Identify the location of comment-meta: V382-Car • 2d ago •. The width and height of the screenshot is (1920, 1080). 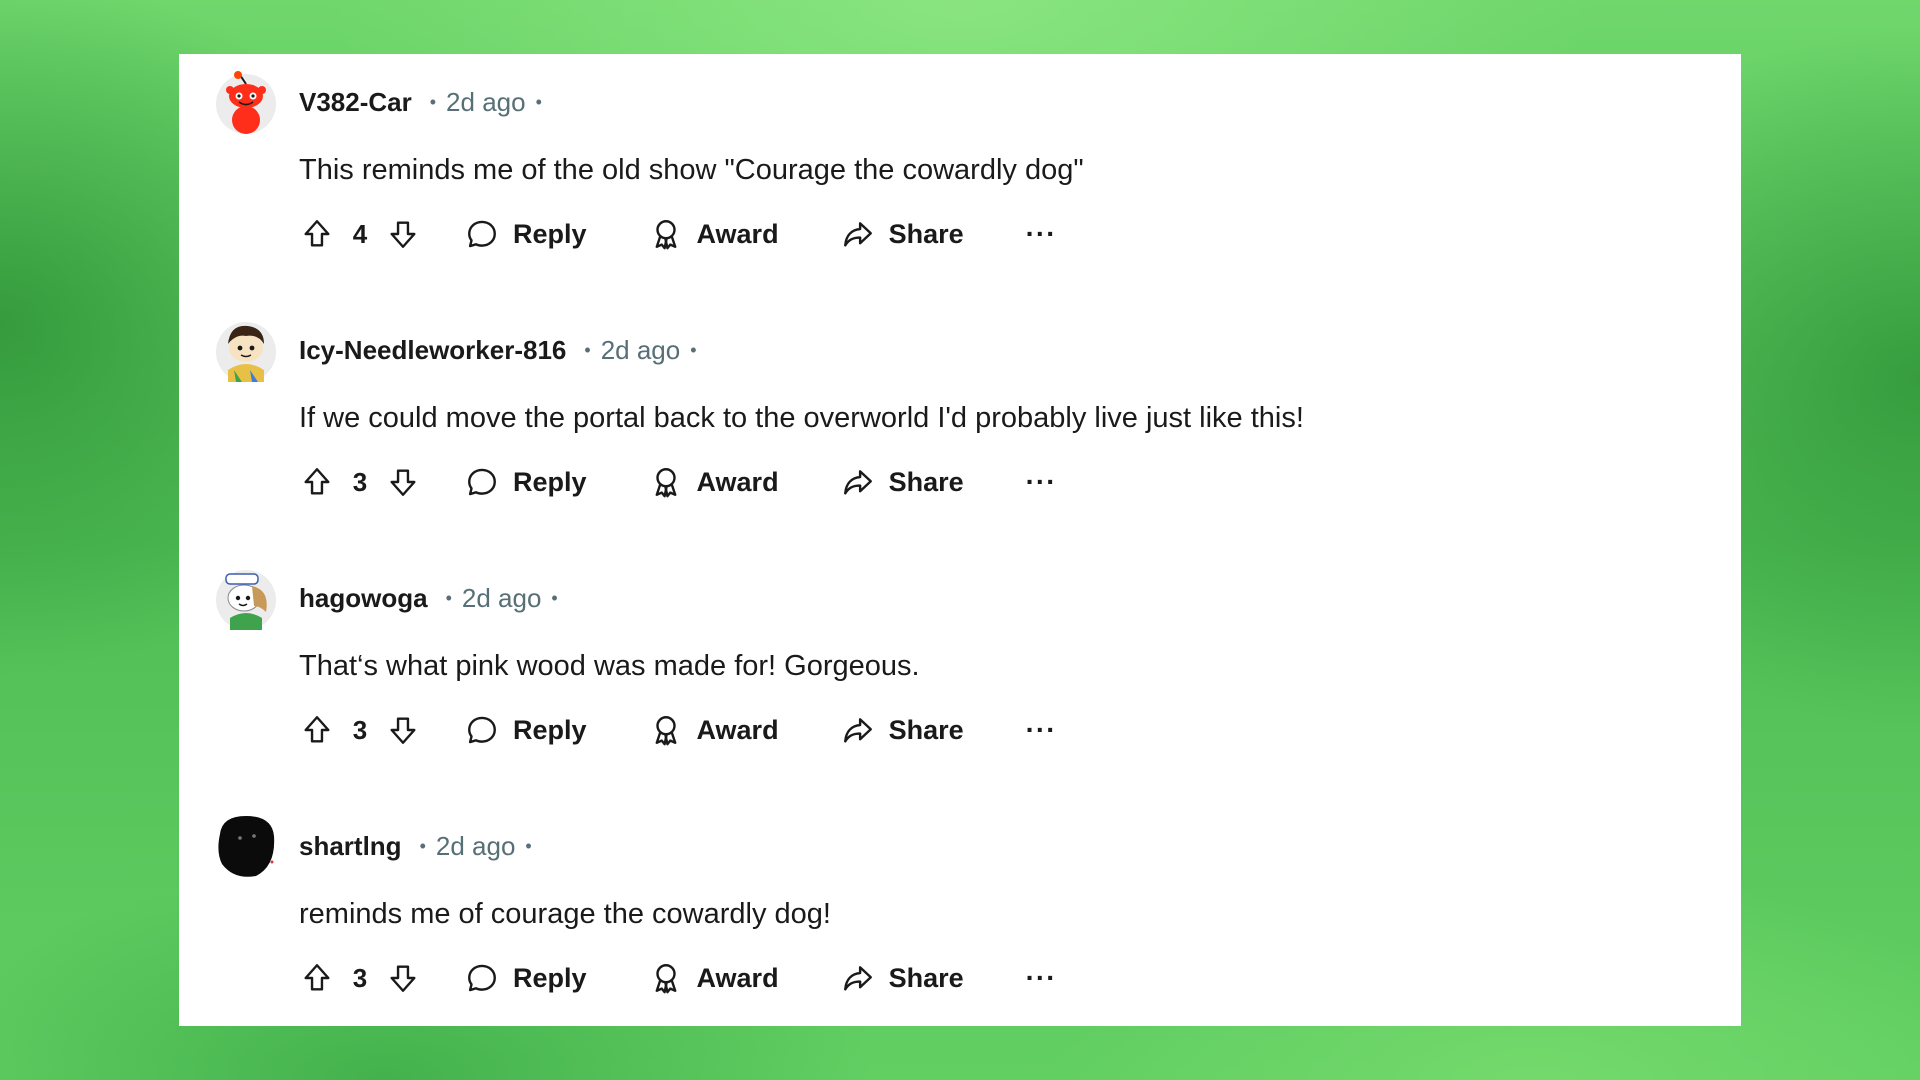
(420, 102).